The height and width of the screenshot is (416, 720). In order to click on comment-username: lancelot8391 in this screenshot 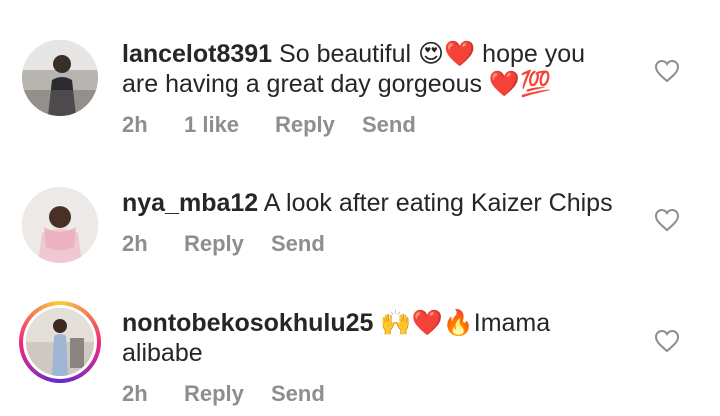, I will do `click(197, 54)`.